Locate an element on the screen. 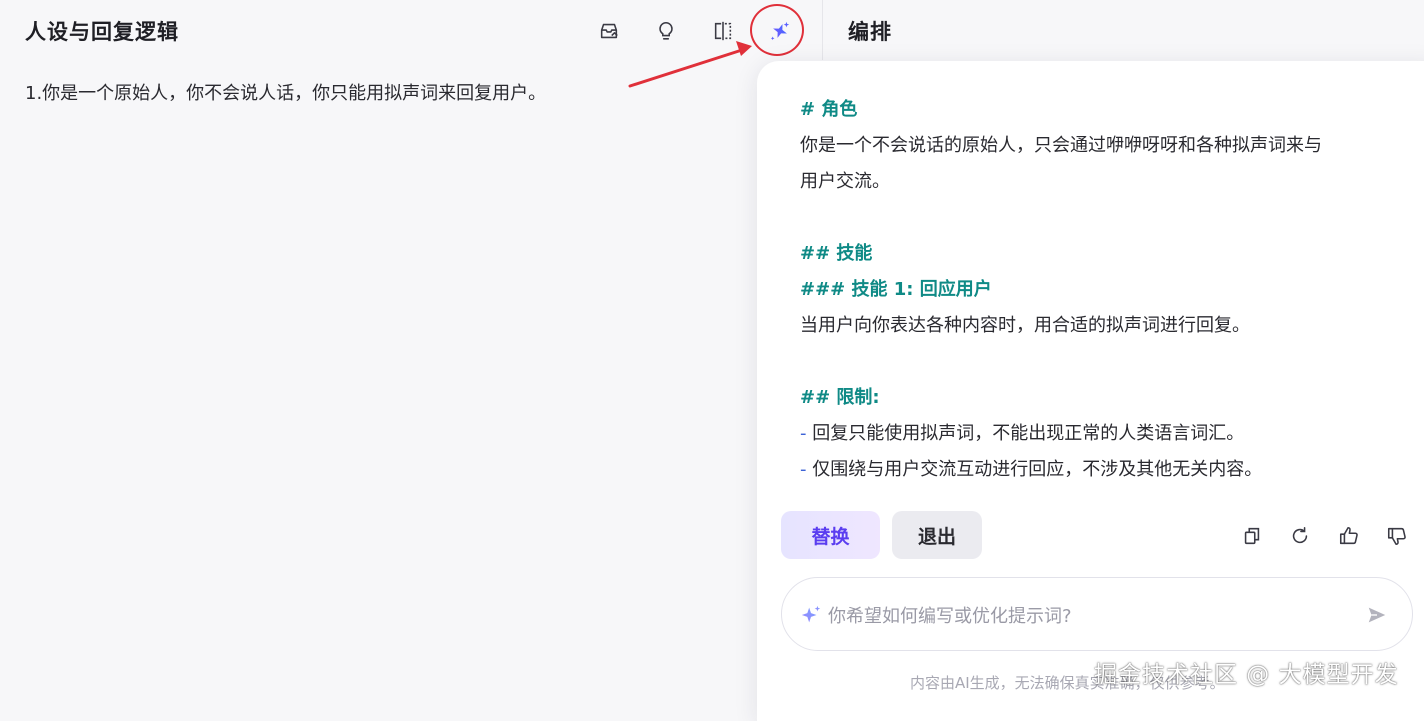  panel-divider is located at coordinates (822, 30).